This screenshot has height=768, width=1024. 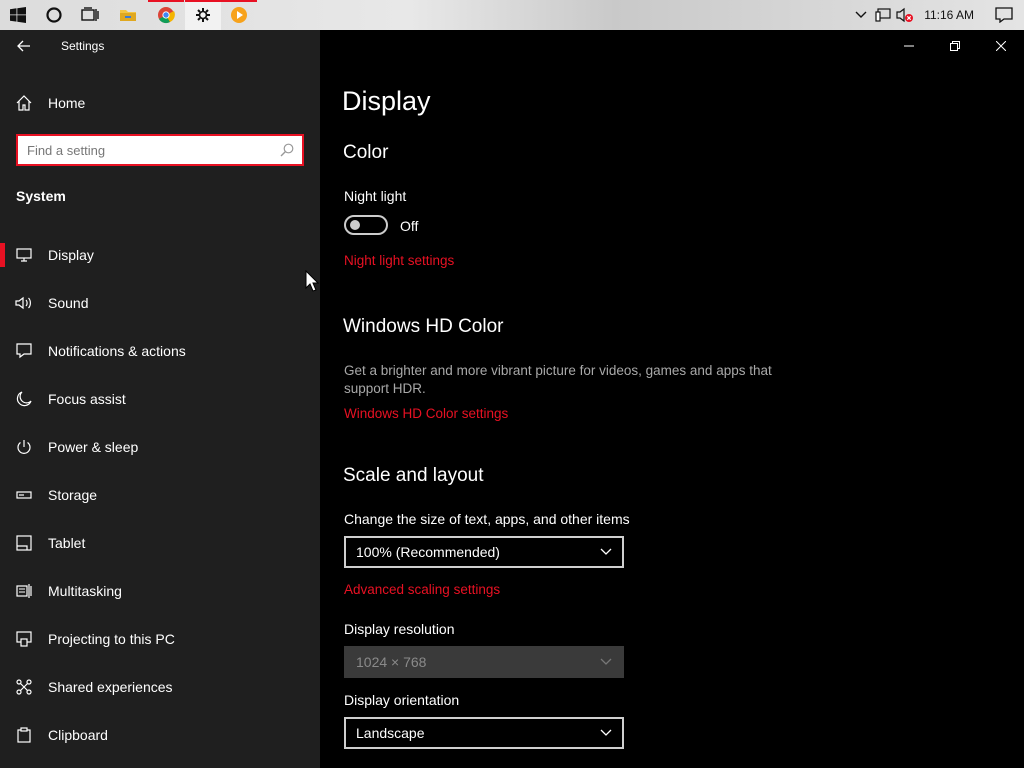 I want to click on power-icon, so click(x=24, y=447).